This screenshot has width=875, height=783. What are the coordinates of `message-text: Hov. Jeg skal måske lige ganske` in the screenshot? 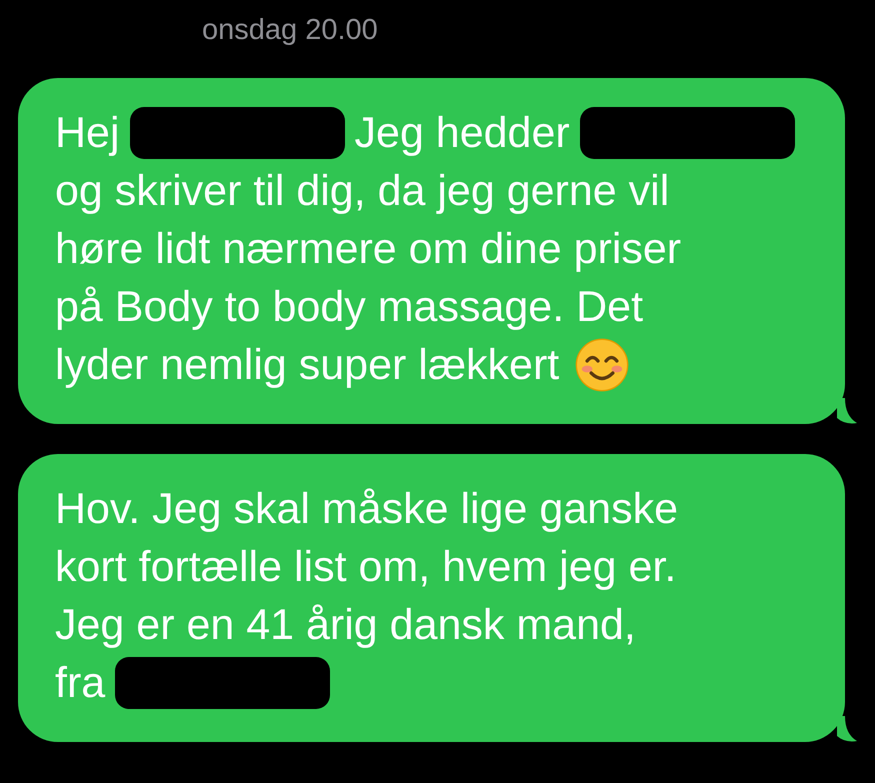 It's located at (366, 509).